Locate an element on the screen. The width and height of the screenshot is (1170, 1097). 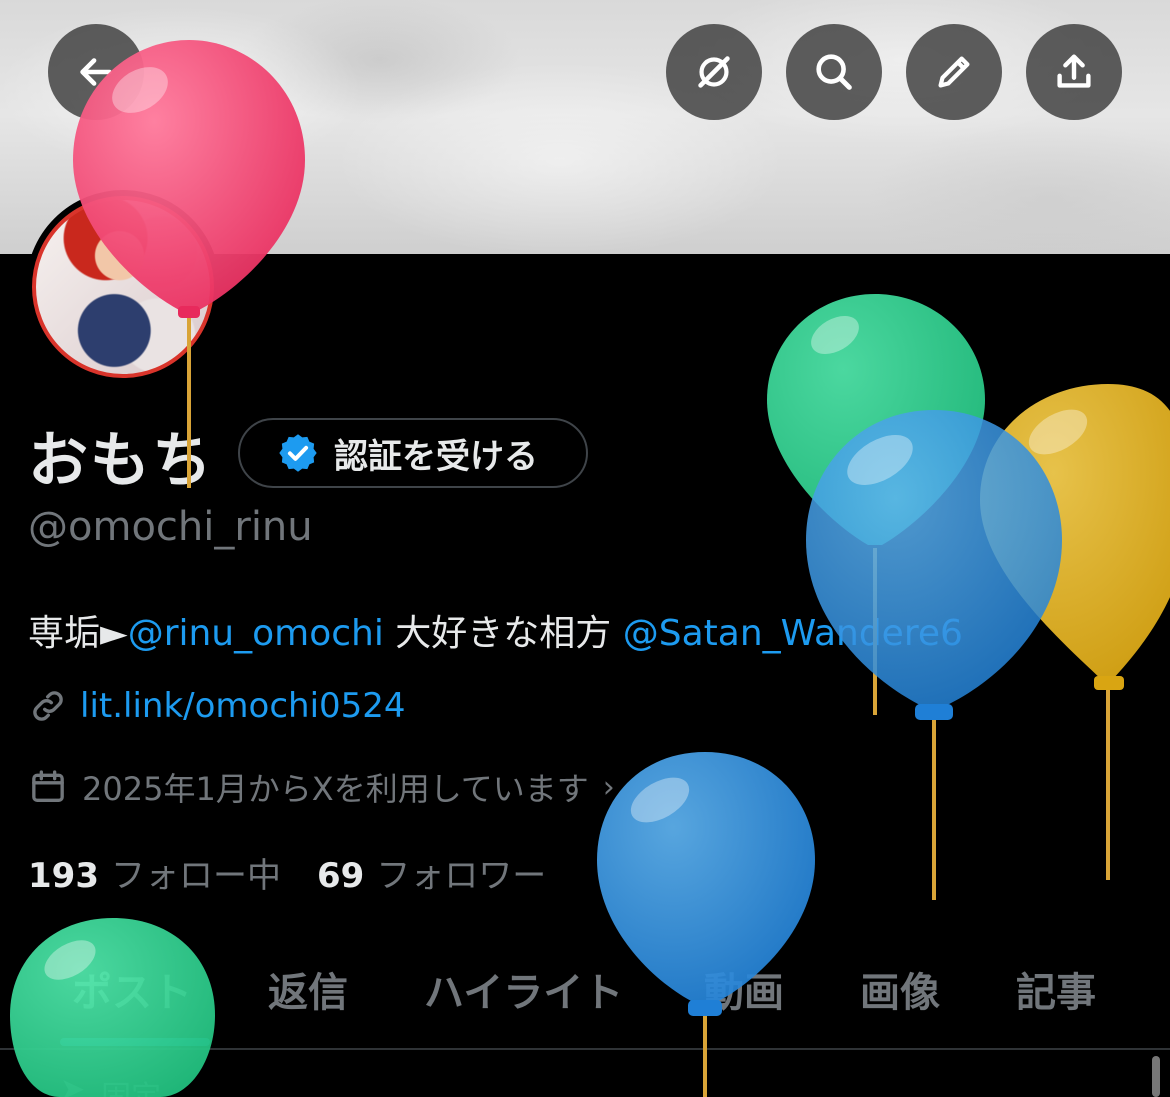
tab-replies: 返信 is located at coordinates (308, 989).